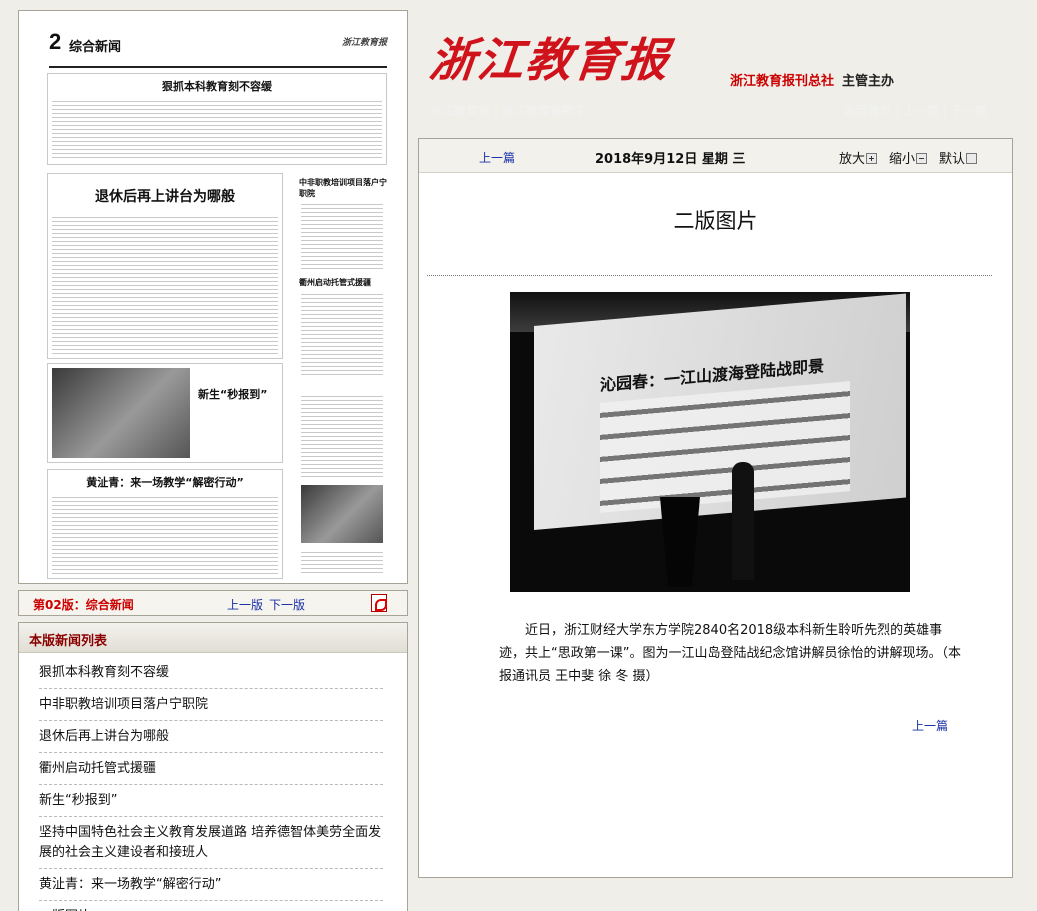 This screenshot has width=1037, height=911. What do you see at coordinates (343, 188) in the screenshot?
I see `thumb-headline-3: 中非职教培训项目落户宁职院` at bounding box center [343, 188].